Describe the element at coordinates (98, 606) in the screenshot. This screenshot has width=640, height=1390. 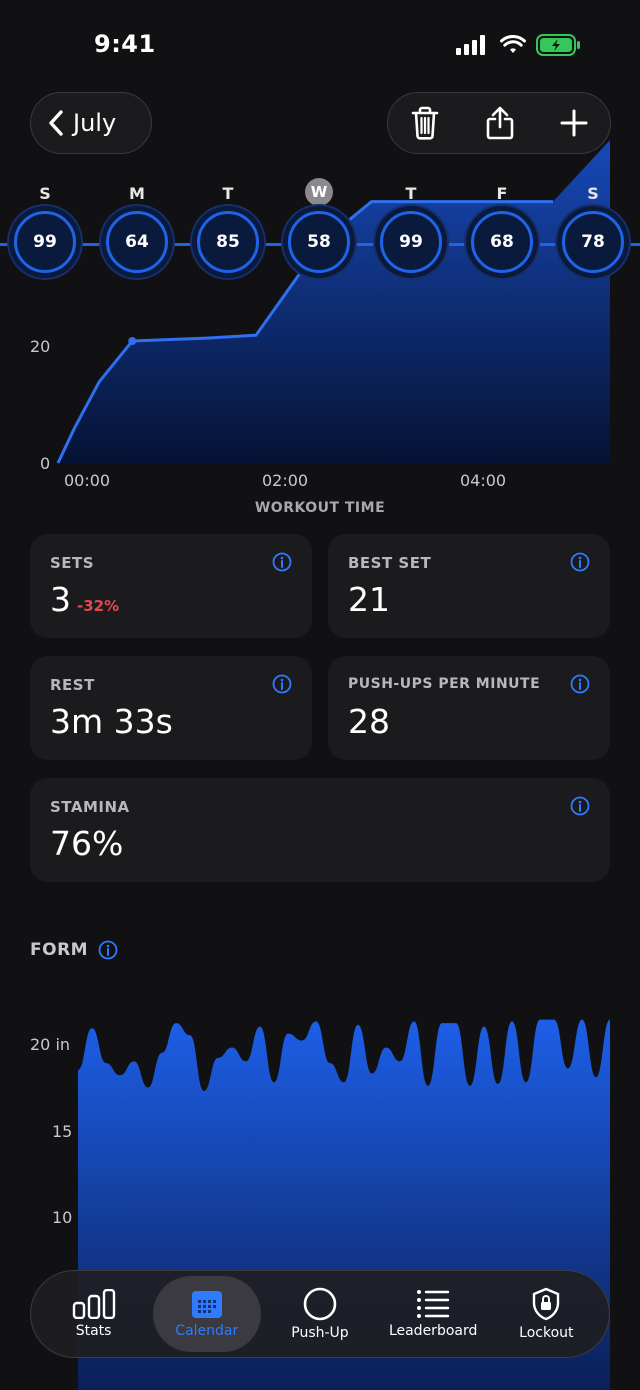
I see `sets-delta: -32%` at that location.